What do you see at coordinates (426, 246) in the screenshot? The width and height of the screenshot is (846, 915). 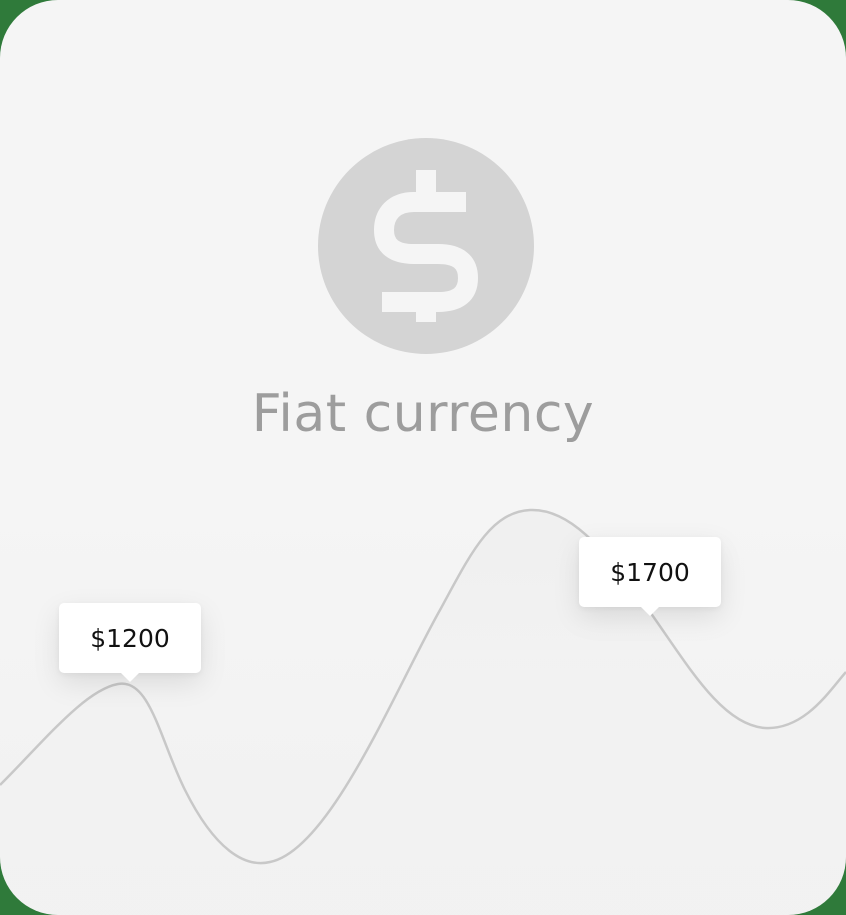 I see `dollar-icon` at bounding box center [426, 246].